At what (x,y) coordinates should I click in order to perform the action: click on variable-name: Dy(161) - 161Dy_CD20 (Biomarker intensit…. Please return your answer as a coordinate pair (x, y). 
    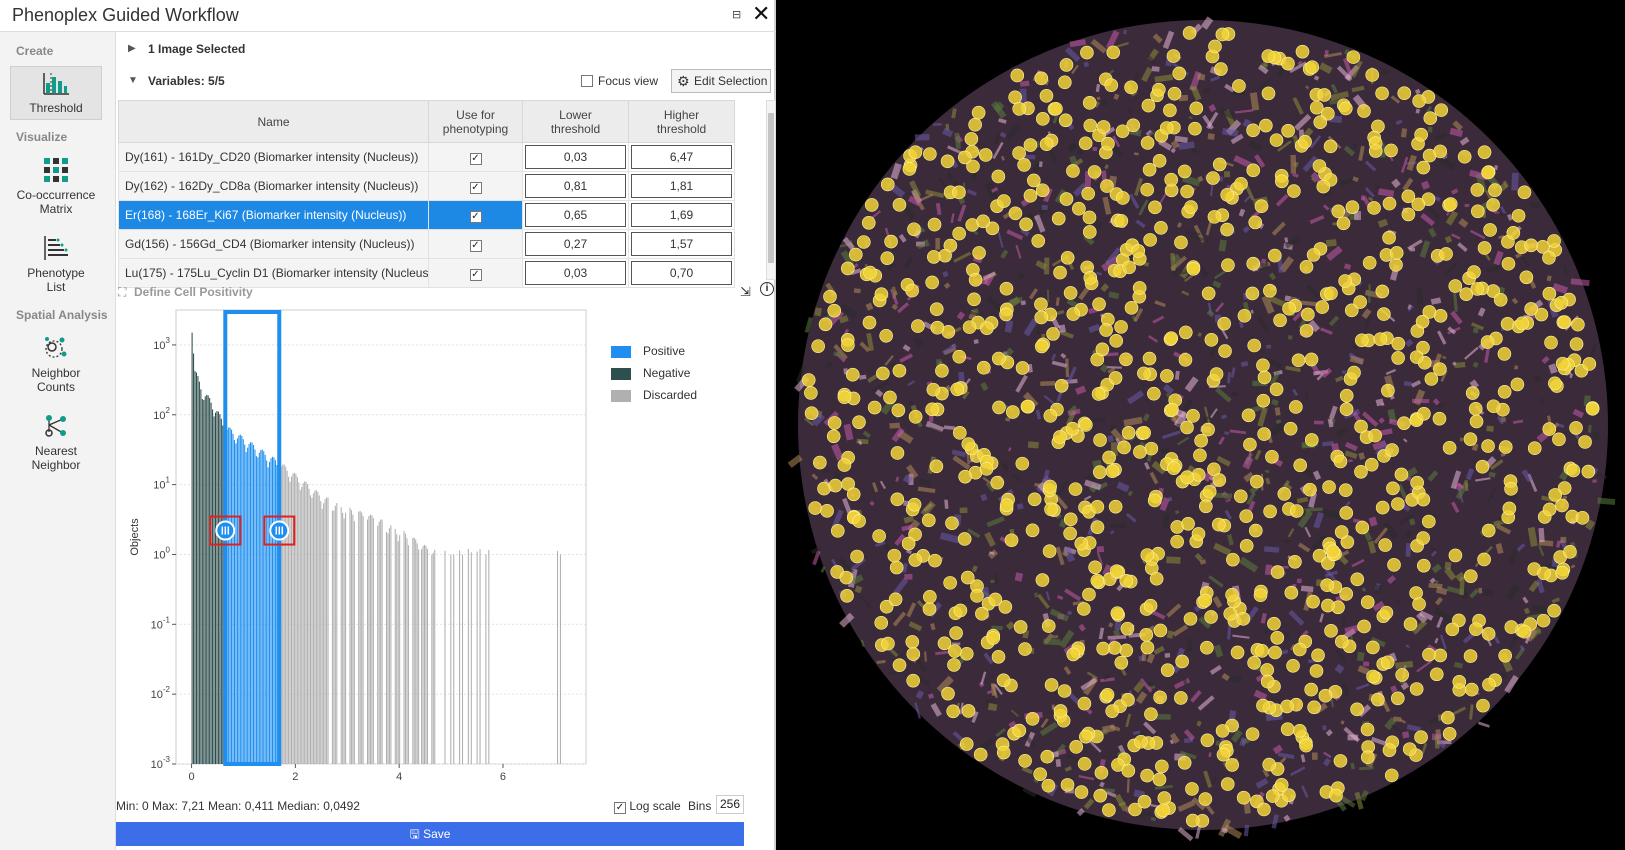
    Looking at the image, I should click on (273, 157).